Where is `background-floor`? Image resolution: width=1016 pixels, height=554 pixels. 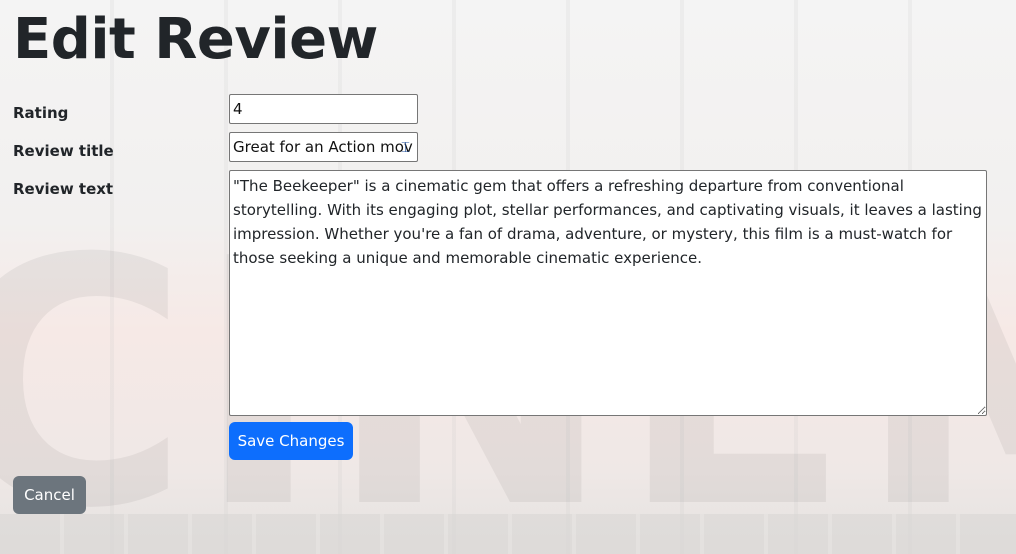 background-floor is located at coordinates (508, 534).